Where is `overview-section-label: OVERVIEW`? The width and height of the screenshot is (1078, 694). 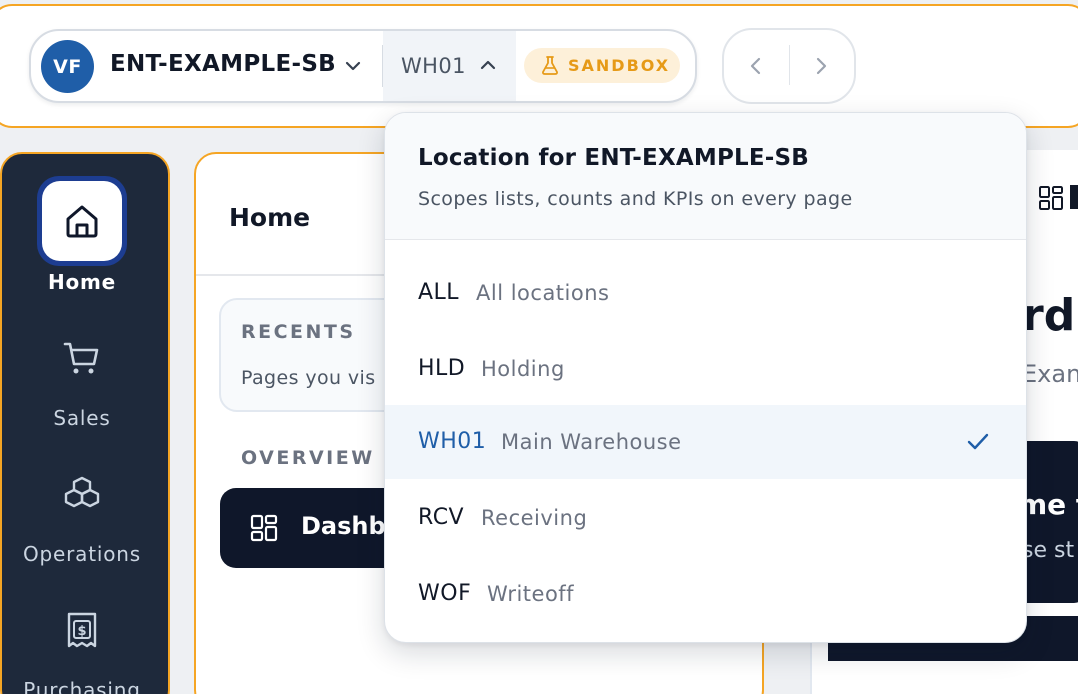 overview-section-label: OVERVIEW is located at coordinates (308, 458).